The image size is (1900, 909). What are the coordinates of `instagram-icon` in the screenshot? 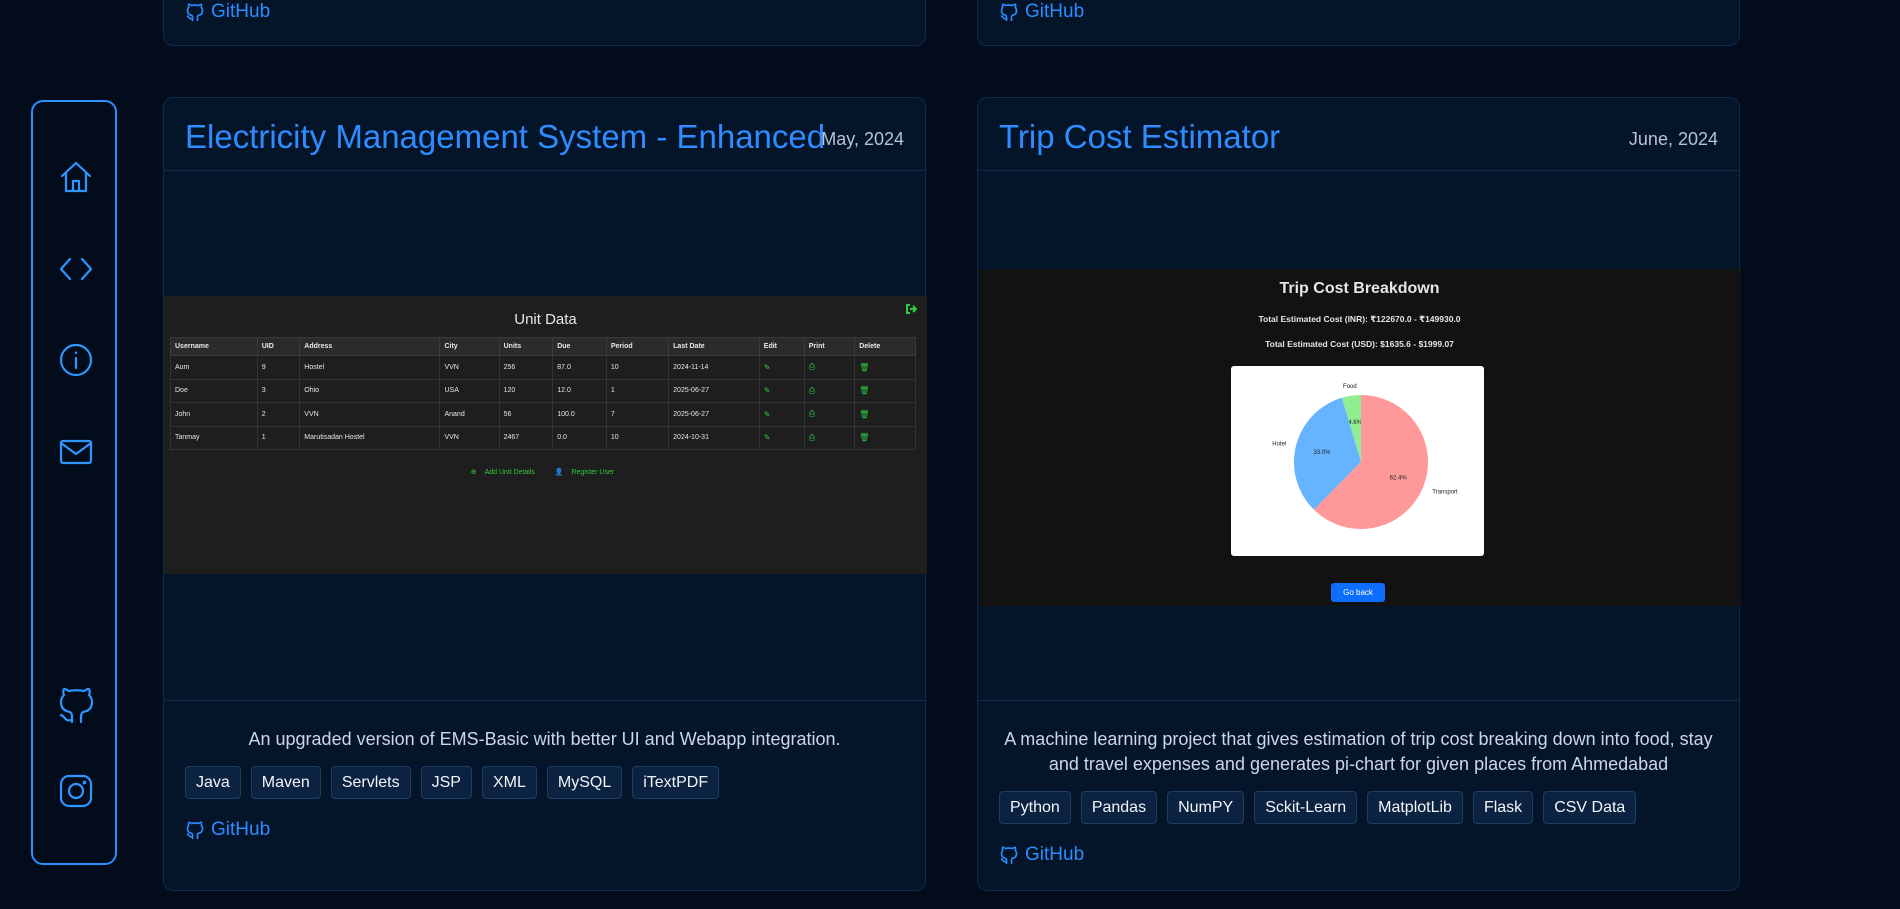 It's located at (76, 791).